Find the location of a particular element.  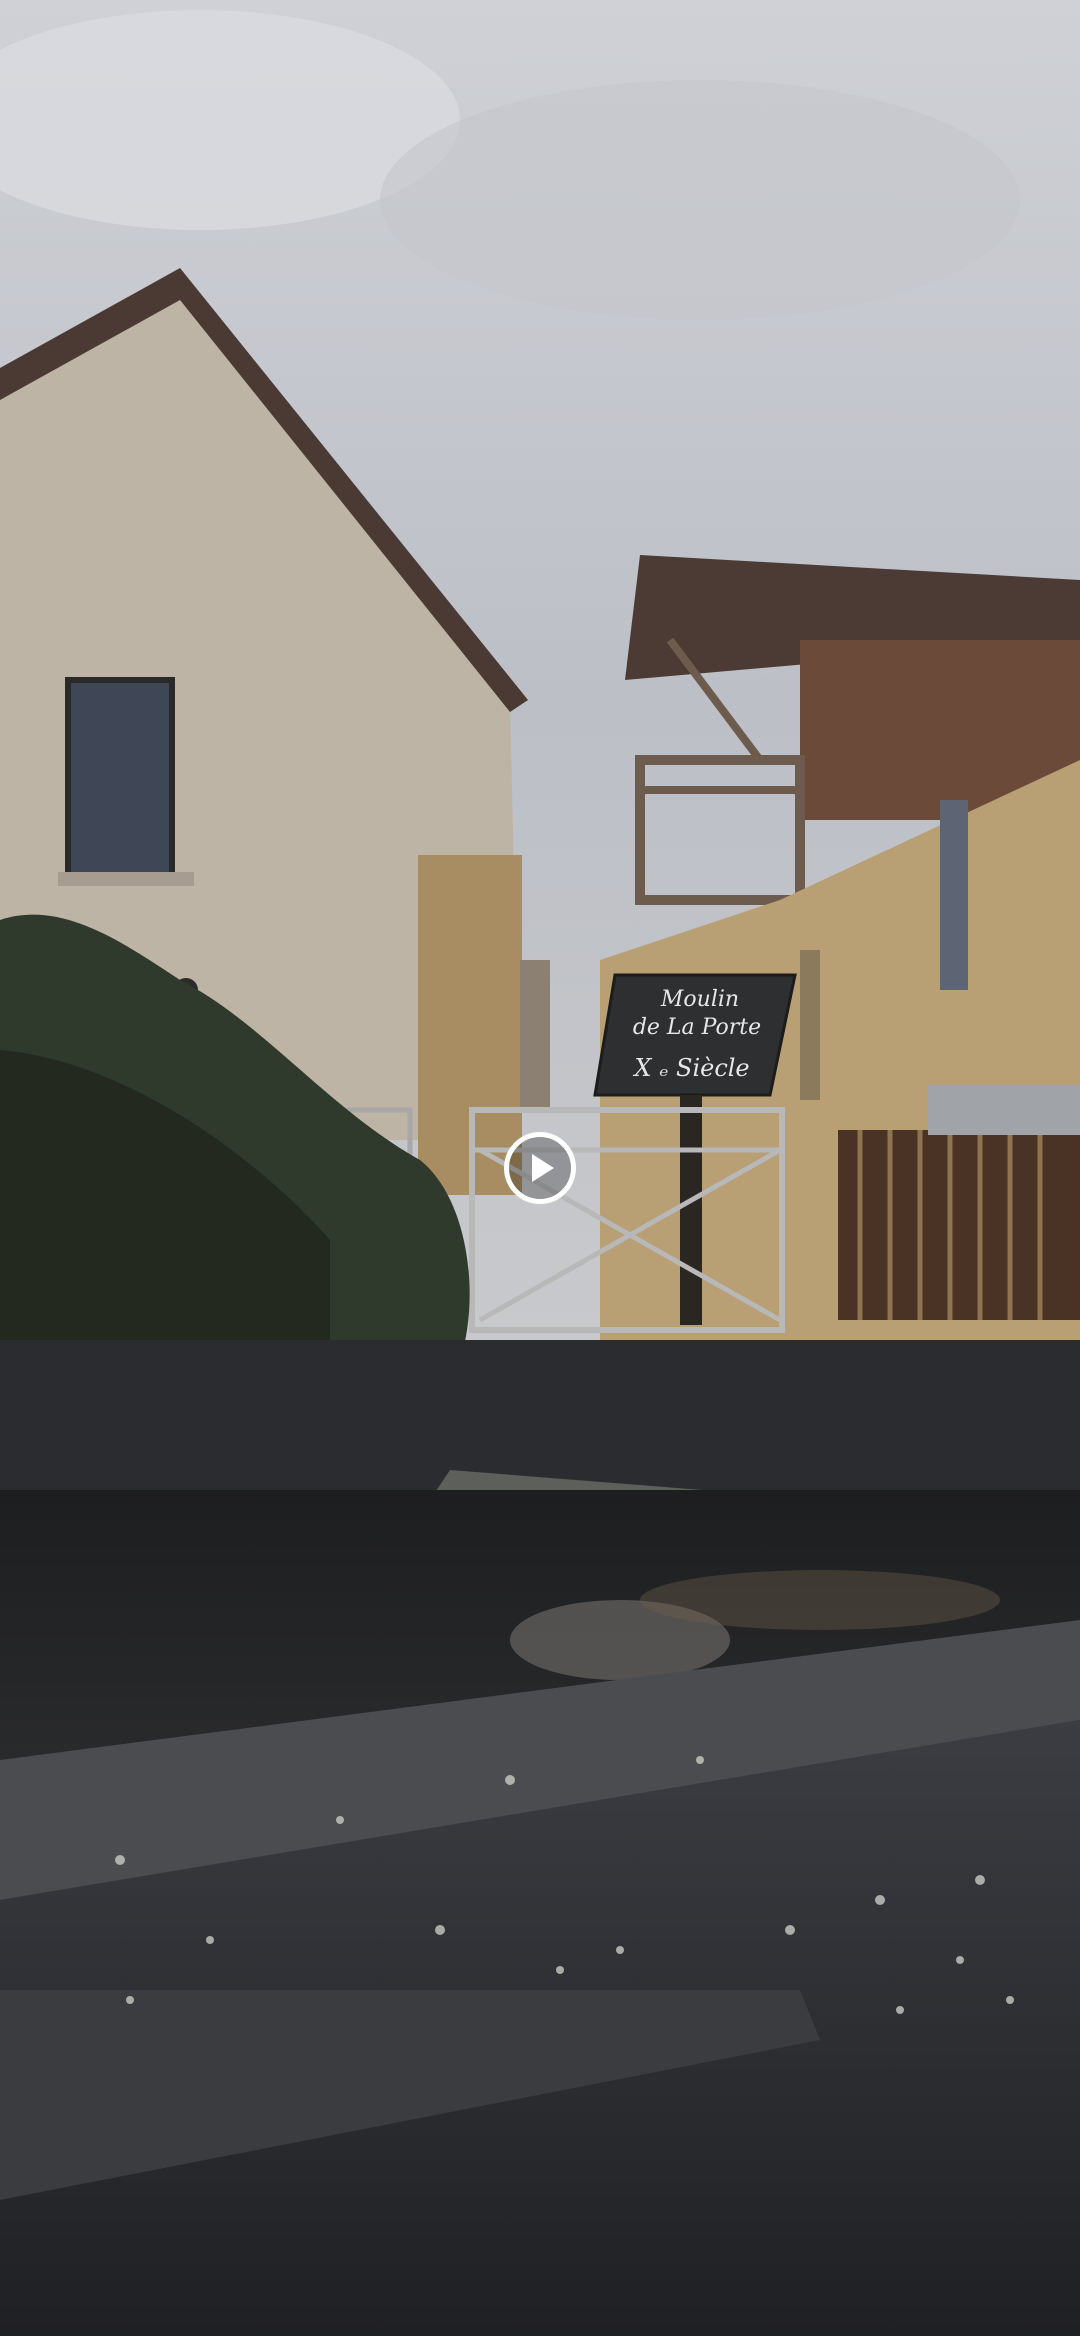

fence-top-rail is located at coordinates (1004, 1110).